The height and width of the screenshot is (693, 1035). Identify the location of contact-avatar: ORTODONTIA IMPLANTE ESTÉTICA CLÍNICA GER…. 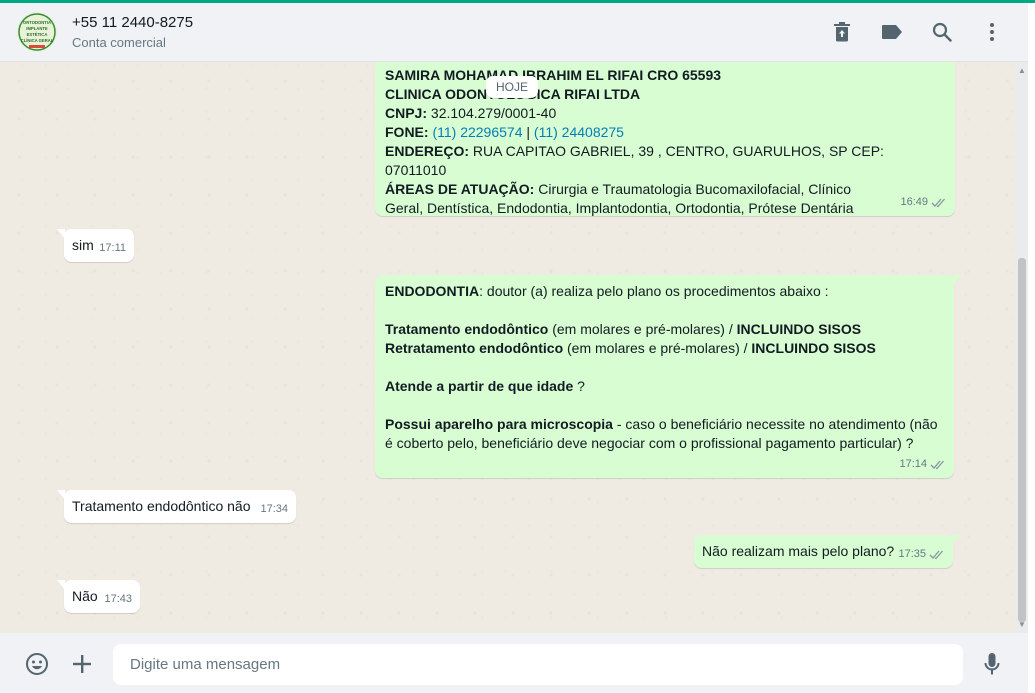
(37, 32).